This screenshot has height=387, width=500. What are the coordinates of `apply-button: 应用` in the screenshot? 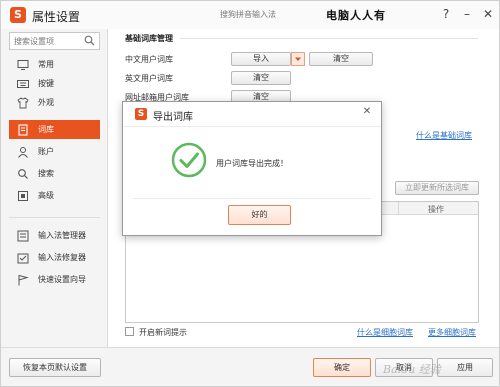 It's located at (465, 367).